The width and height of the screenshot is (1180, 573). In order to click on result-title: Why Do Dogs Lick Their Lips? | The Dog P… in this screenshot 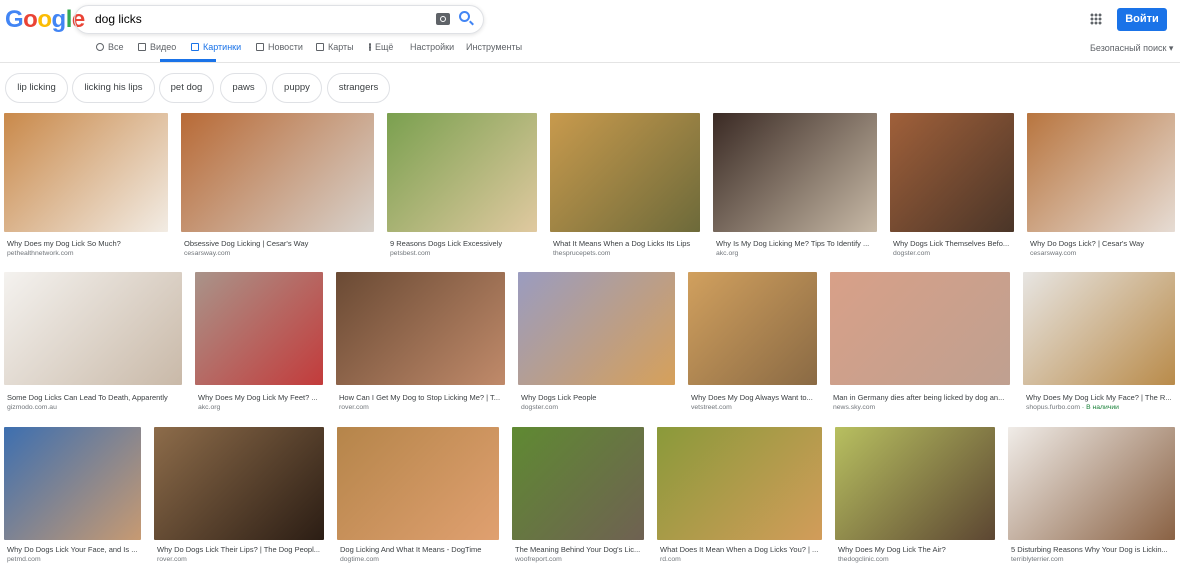, I will do `click(246, 549)`.